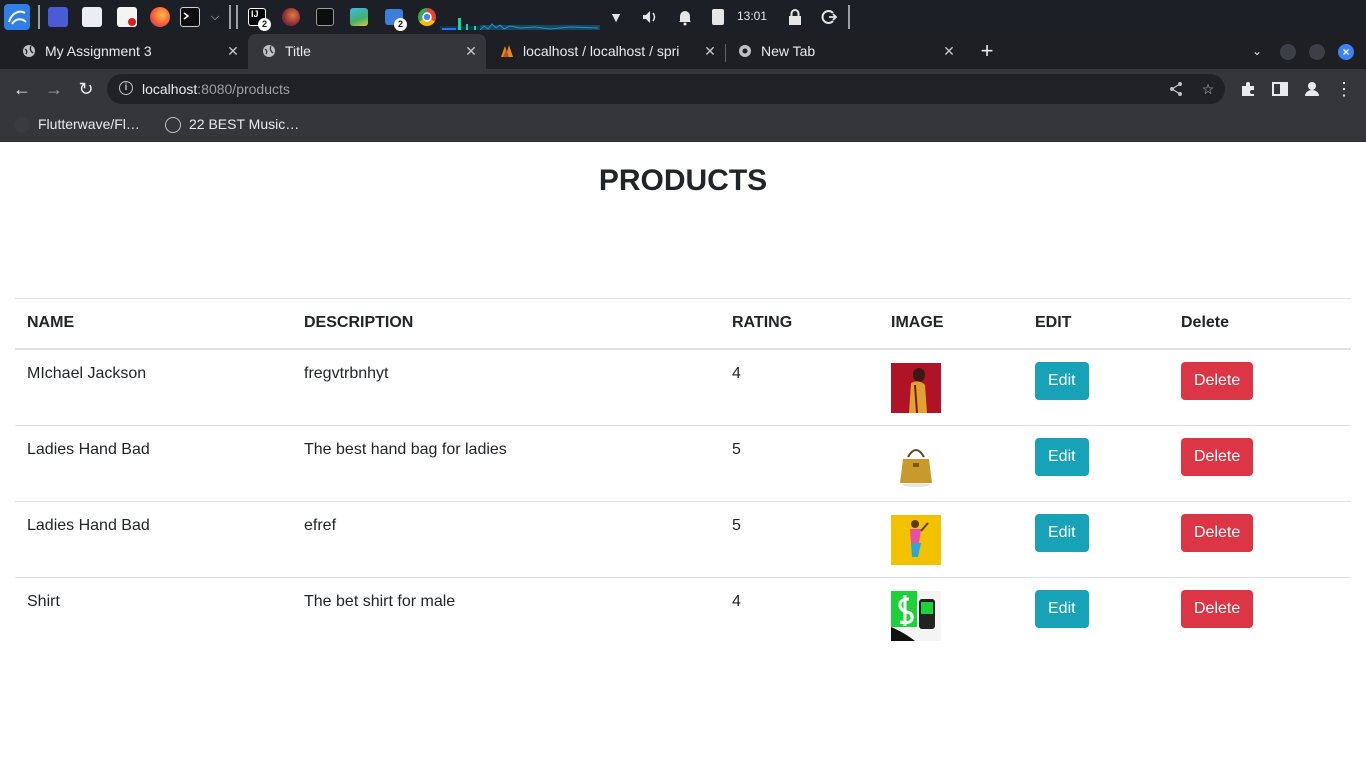  I want to click on logout-icon, so click(829, 17).